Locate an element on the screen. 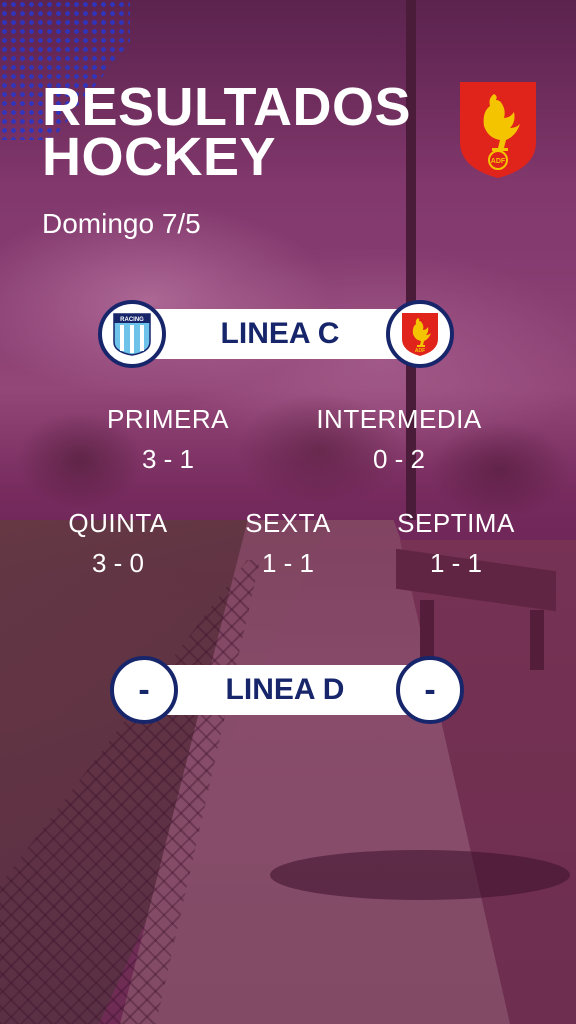 This screenshot has height=1024, width=576. result-septima: SEPTIMA 1 - 1 is located at coordinates (456, 543).